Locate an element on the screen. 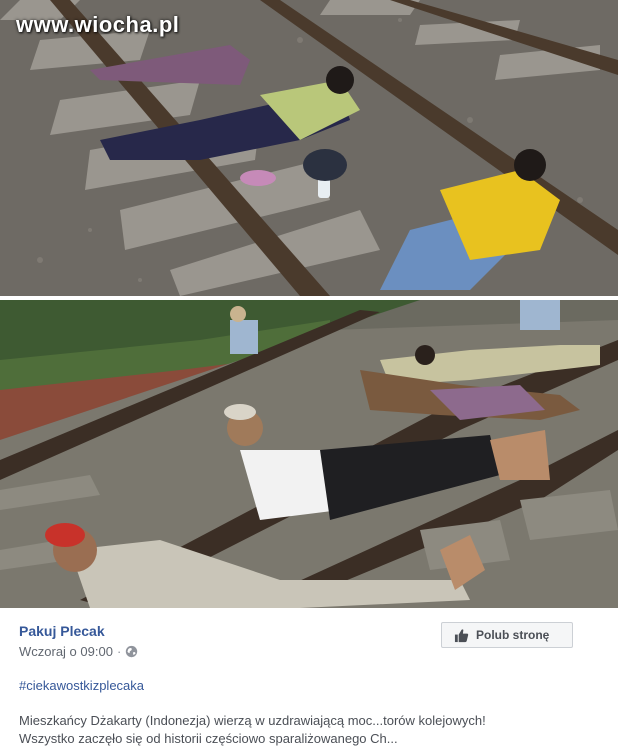 This screenshot has width=618, height=755. thumbs-up-icon is located at coordinates (461, 635).